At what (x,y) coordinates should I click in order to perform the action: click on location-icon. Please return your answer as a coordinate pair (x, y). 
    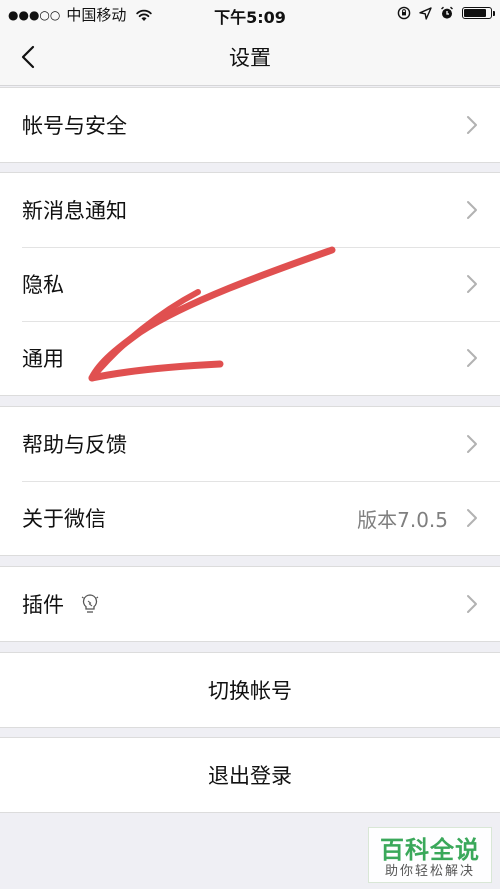
    Looking at the image, I should click on (425, 13).